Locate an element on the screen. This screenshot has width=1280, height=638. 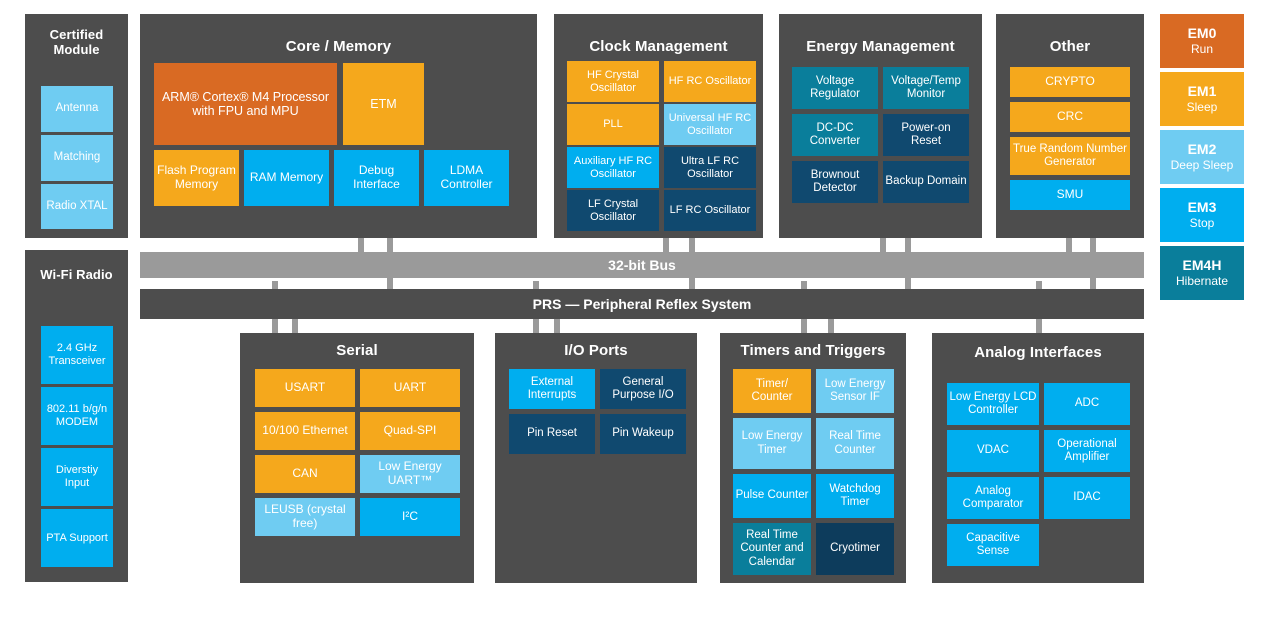
block-crc: CRC is located at coordinates (1070, 117).